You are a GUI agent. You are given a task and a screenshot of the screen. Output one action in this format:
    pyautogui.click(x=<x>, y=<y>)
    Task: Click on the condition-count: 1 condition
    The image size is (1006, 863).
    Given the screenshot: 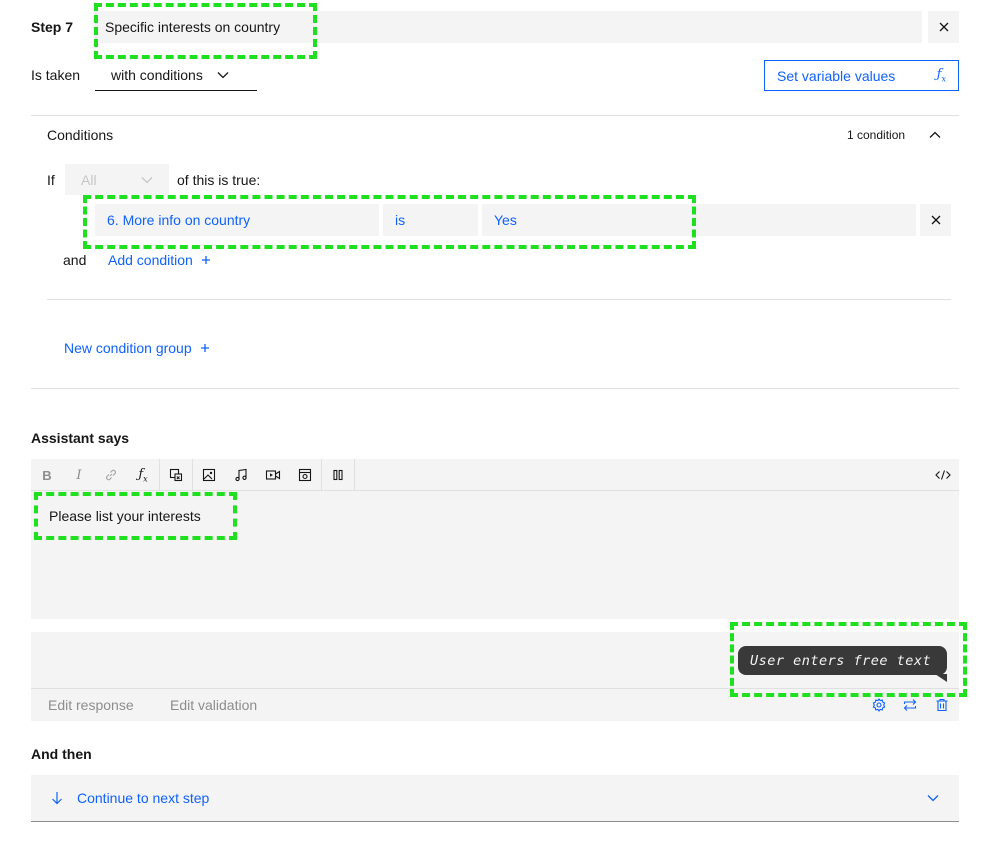 What is the action you would take?
    pyautogui.click(x=876, y=135)
    